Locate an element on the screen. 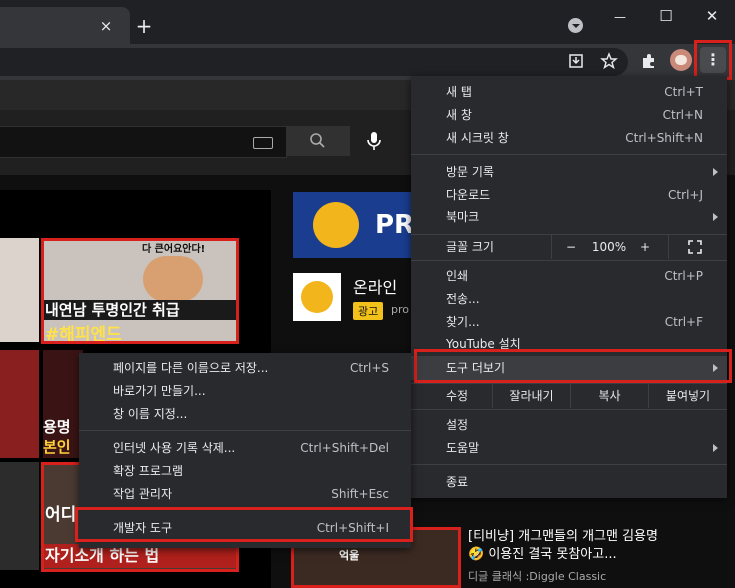  menu-label: 인쇄 is located at coordinates (457, 276).